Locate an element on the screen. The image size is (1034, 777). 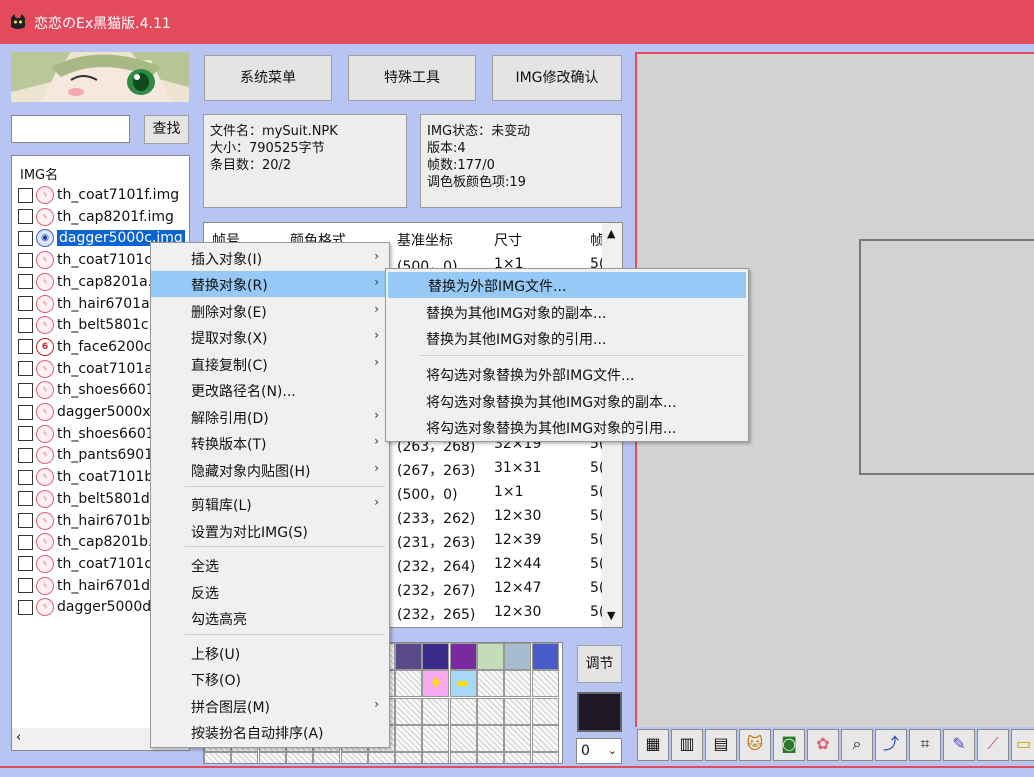
system-menu-button: 系统菜单 is located at coordinates (268, 78).